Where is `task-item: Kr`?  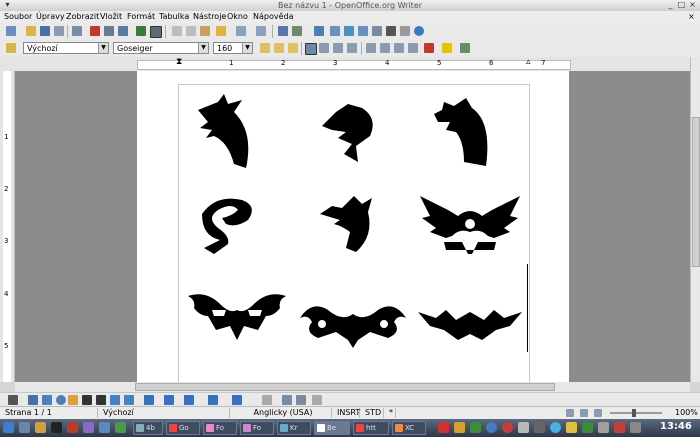 task-item: Kr is located at coordinates (294, 428).